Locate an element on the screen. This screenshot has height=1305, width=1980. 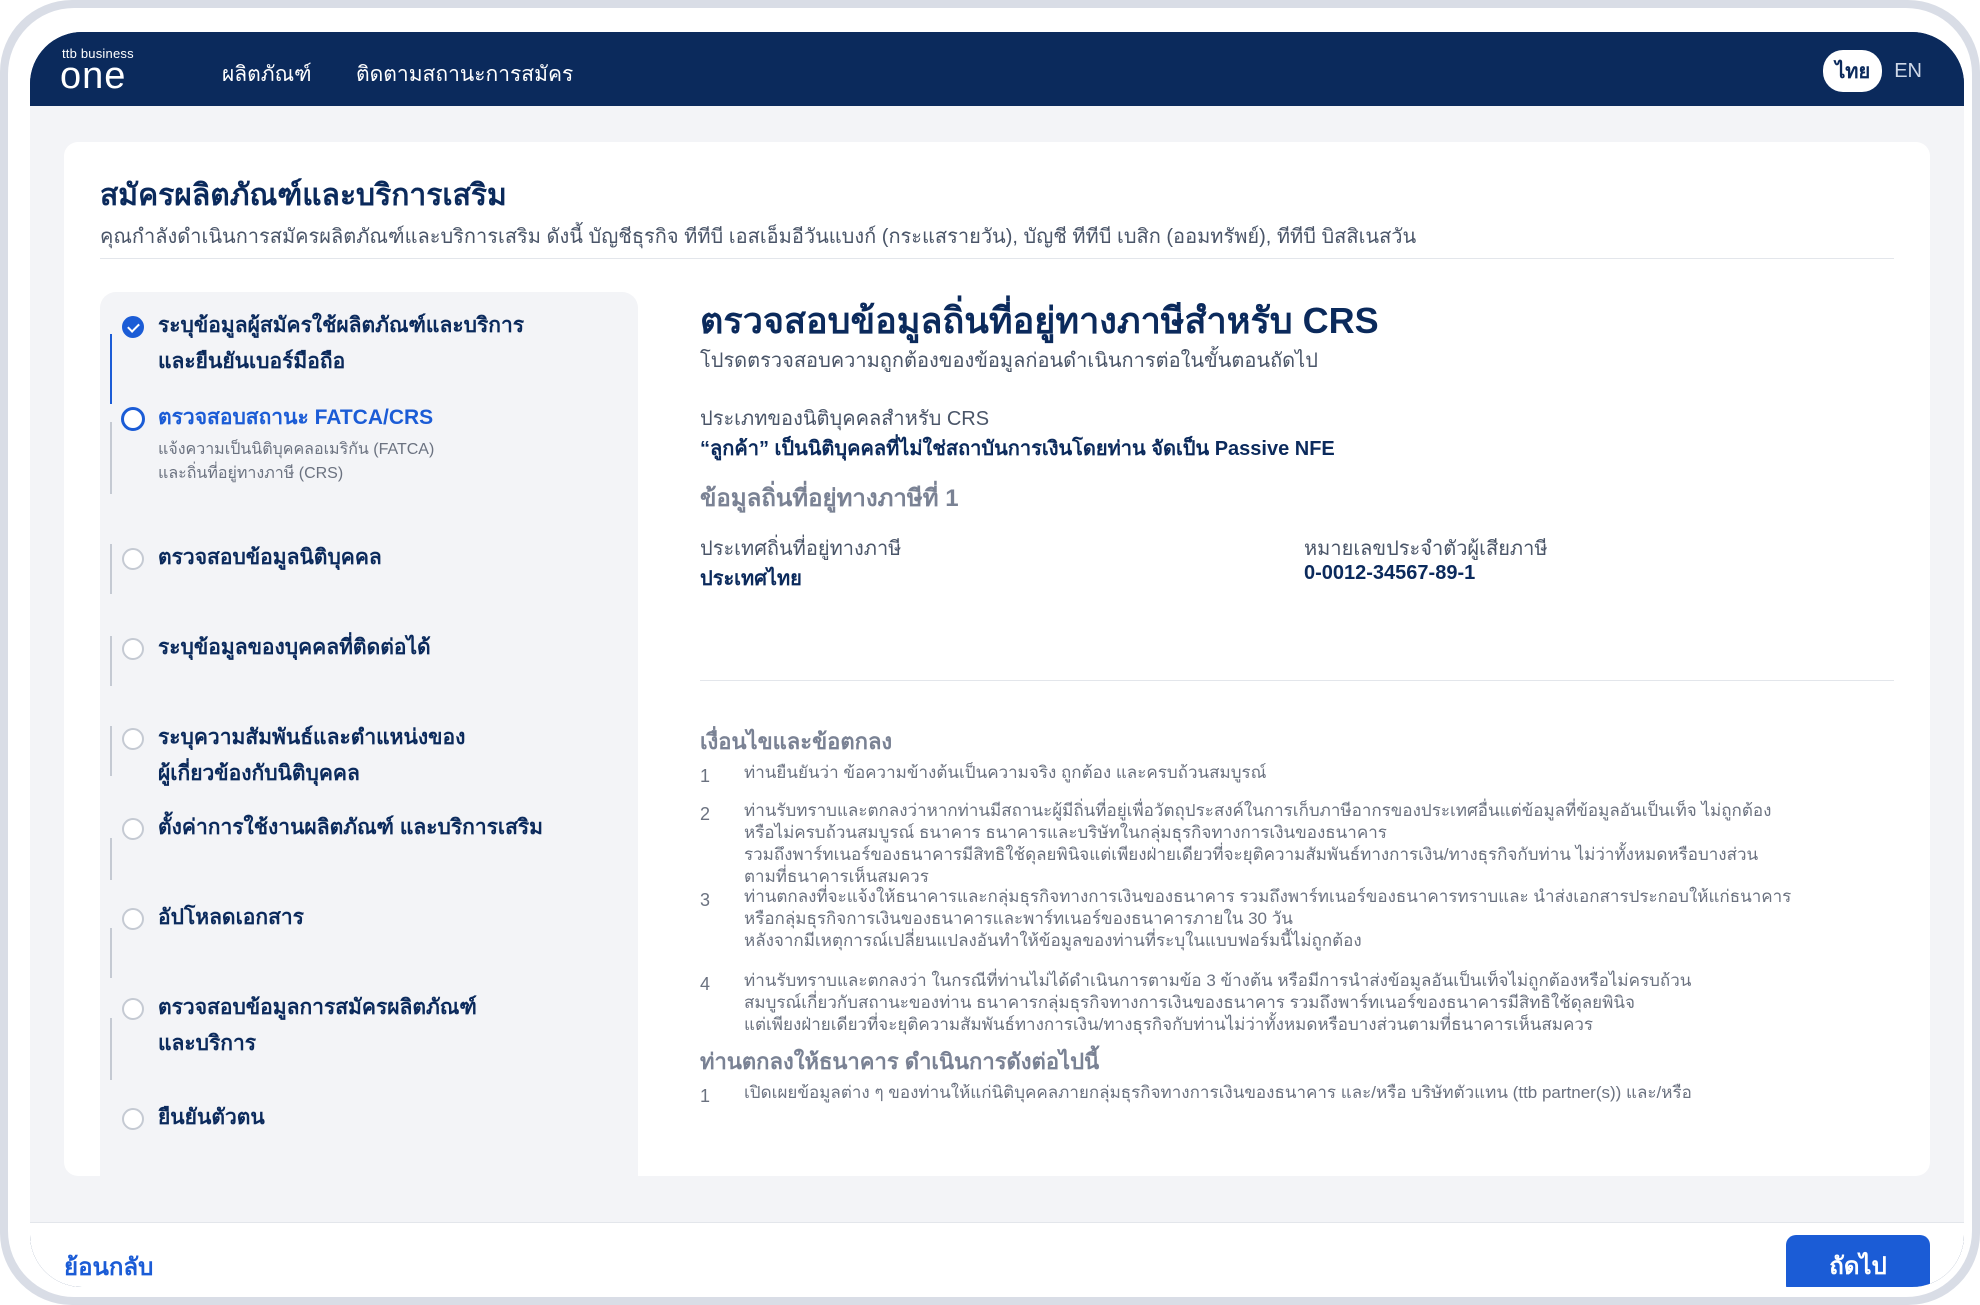
term-line: ตามที่ธนาคารเห็นสมควร is located at coordinates (836, 876).